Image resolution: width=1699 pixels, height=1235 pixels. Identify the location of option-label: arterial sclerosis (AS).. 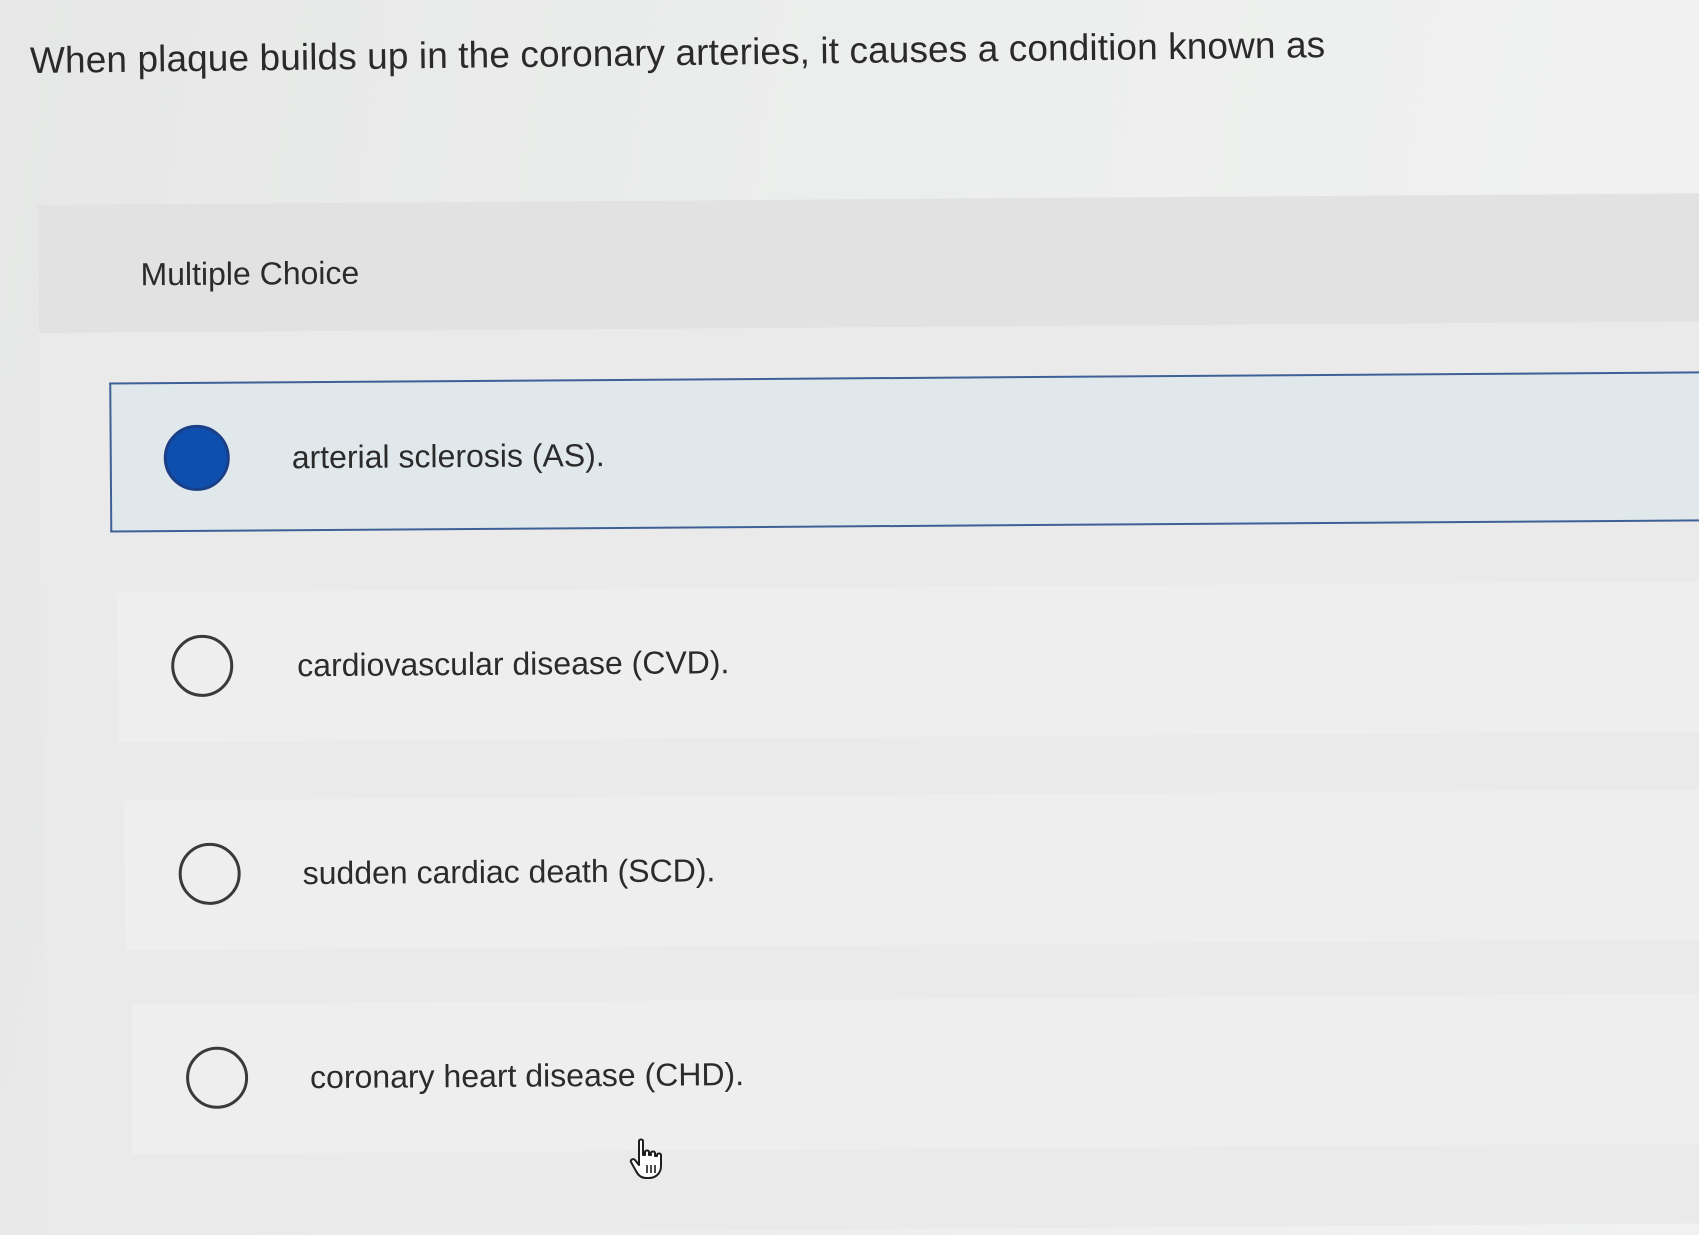
(448, 456).